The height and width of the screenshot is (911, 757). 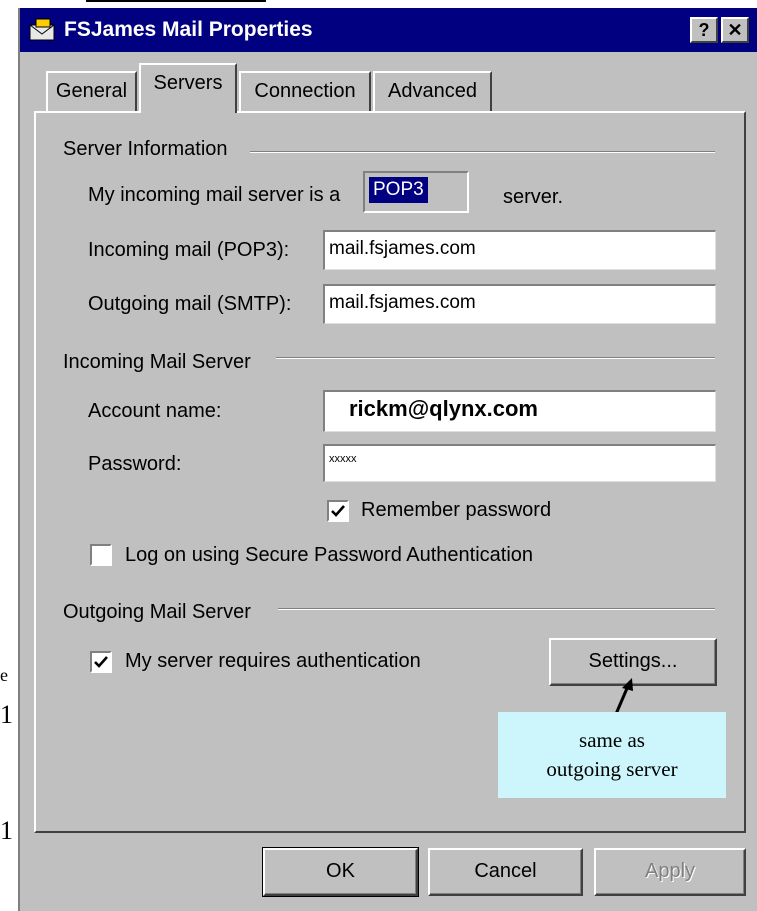 I want to click on apply-button: Apply, so click(x=670, y=872).